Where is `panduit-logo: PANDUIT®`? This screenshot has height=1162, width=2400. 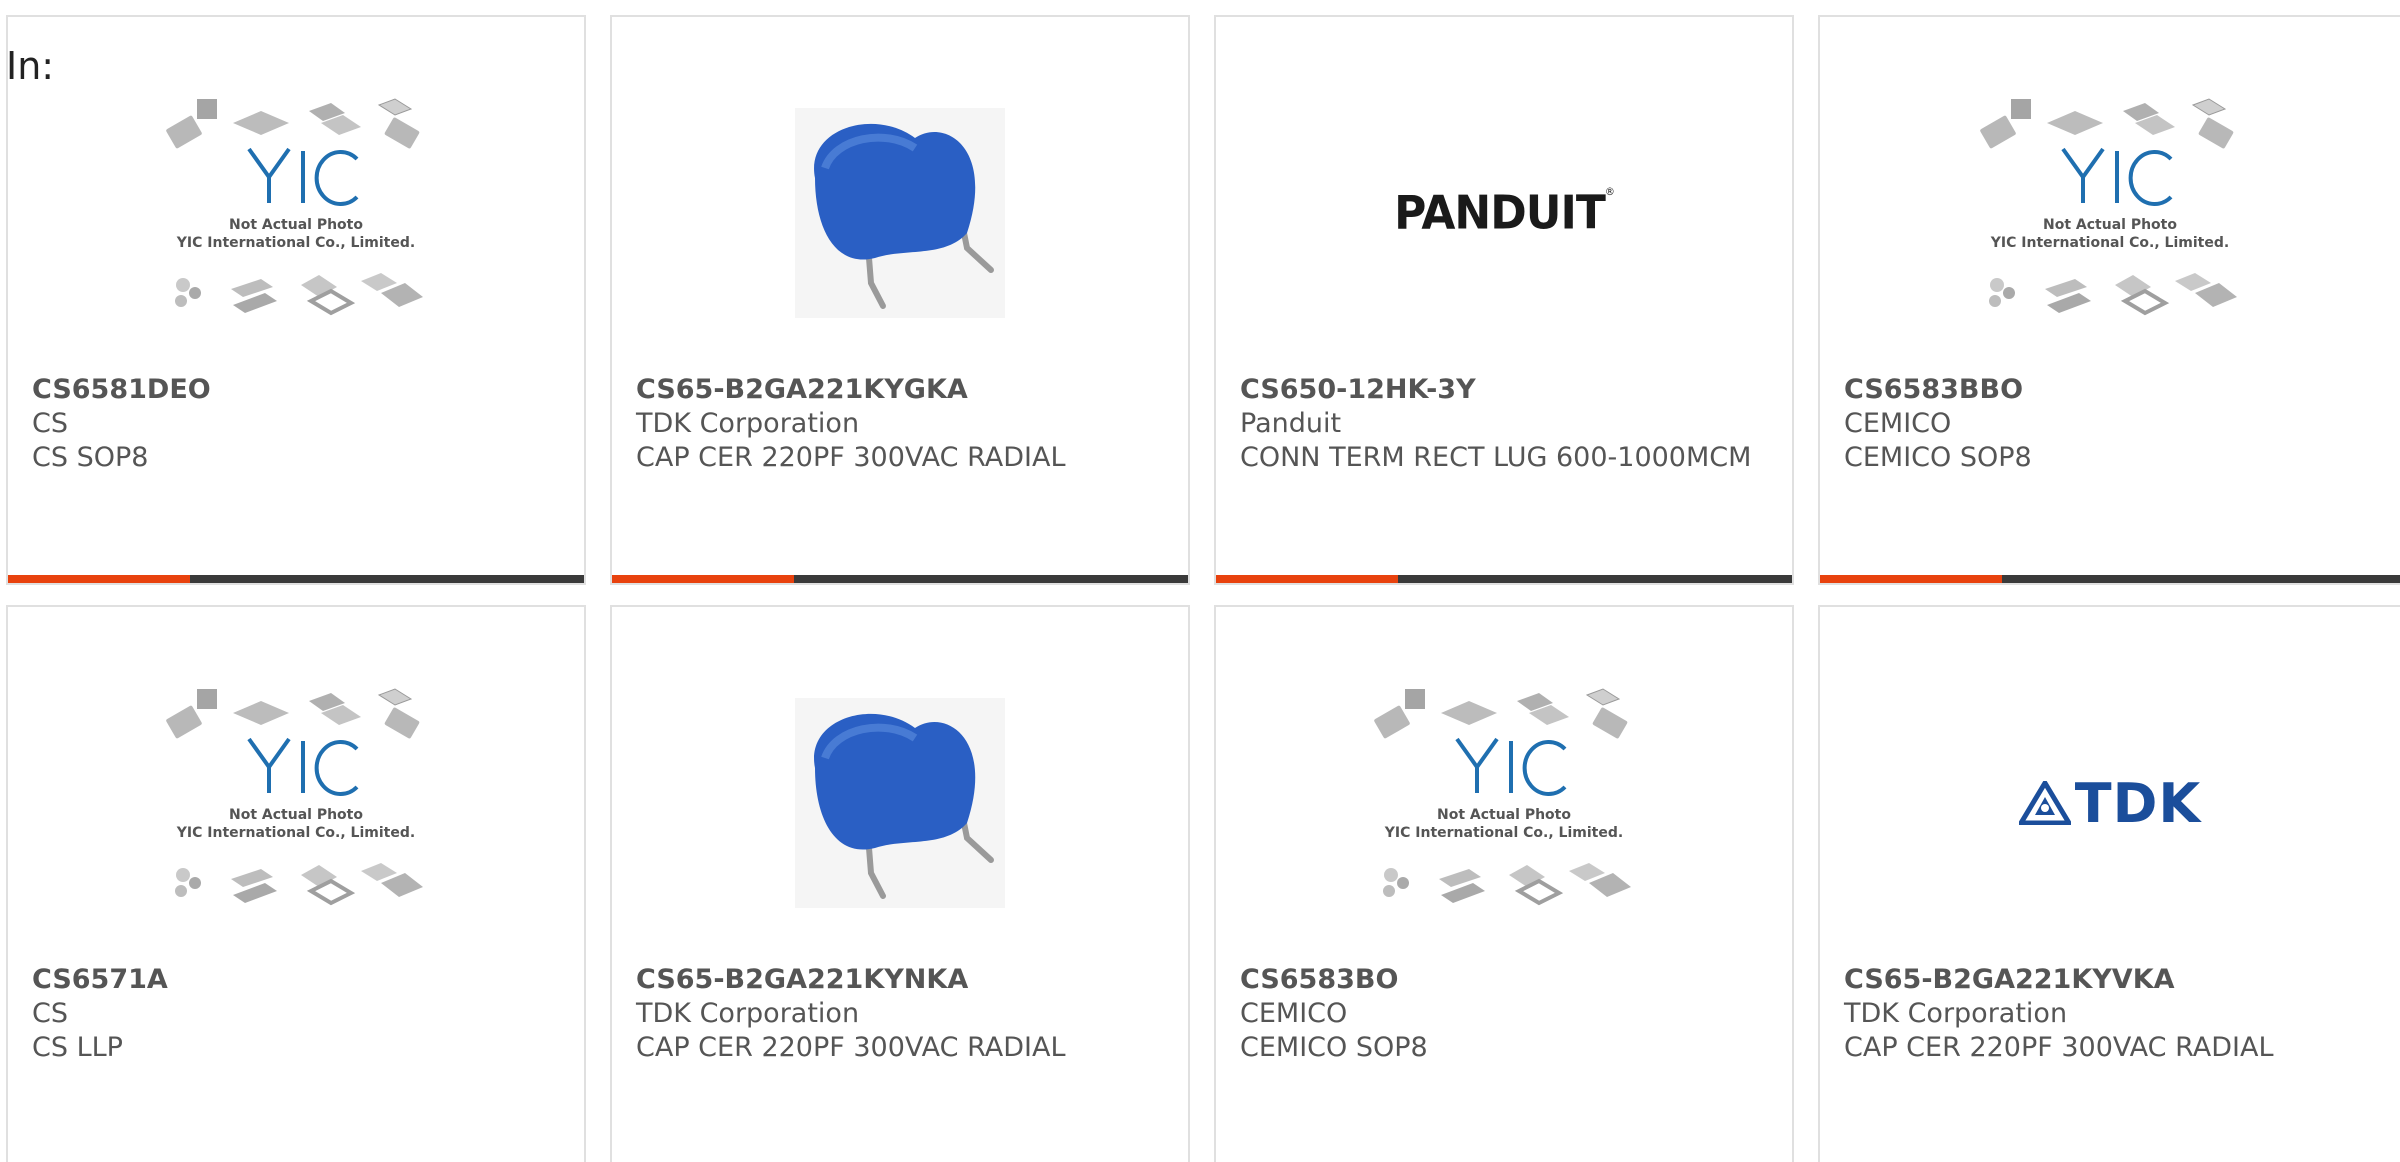 panduit-logo: PANDUIT® is located at coordinates (1504, 213).